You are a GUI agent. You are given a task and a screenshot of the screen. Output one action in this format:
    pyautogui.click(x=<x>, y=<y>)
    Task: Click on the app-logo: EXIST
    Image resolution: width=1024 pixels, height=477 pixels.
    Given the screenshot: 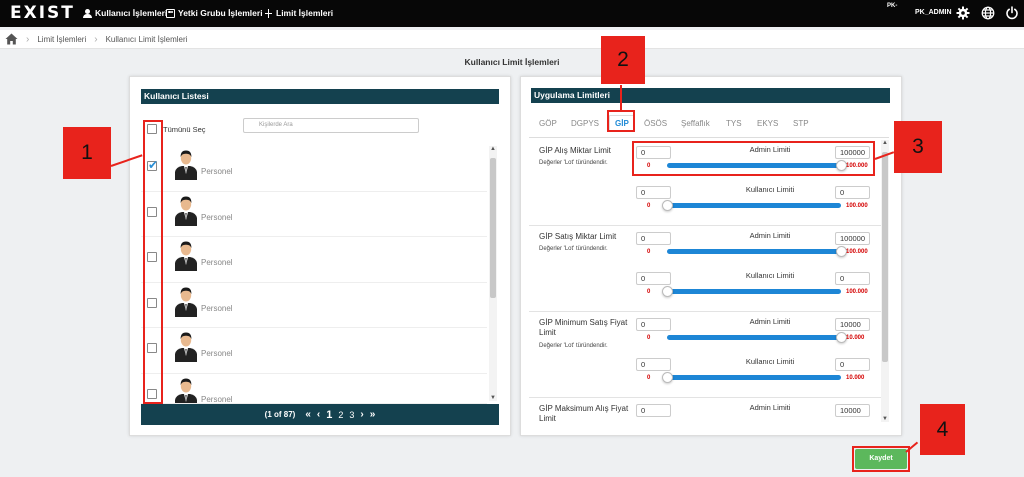 What is the action you would take?
    pyautogui.click(x=42, y=13)
    